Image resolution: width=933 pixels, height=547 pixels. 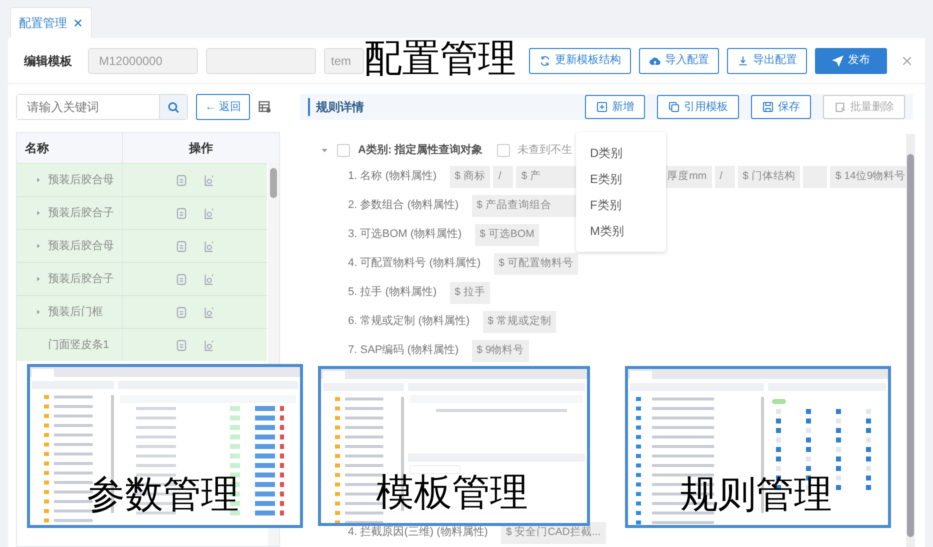 I want to click on token-chip: $ 拉手, so click(x=470, y=293).